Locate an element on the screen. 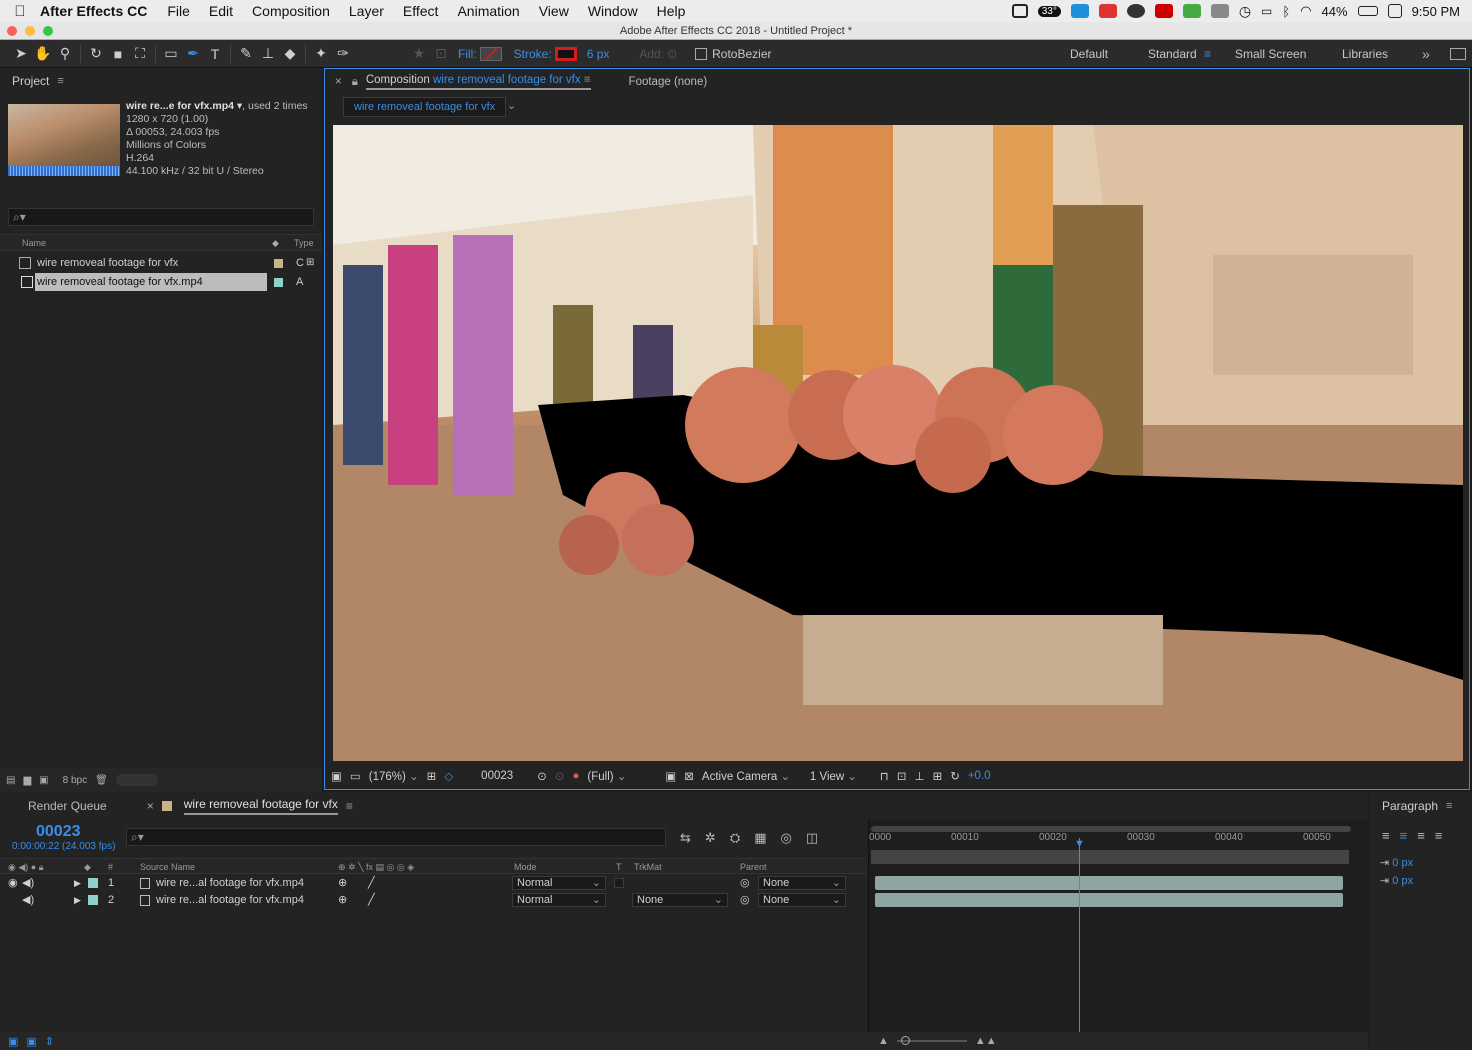 The width and height of the screenshot is (1472, 1050). airplay-display-icon: ▭ is located at coordinates (1266, 11).